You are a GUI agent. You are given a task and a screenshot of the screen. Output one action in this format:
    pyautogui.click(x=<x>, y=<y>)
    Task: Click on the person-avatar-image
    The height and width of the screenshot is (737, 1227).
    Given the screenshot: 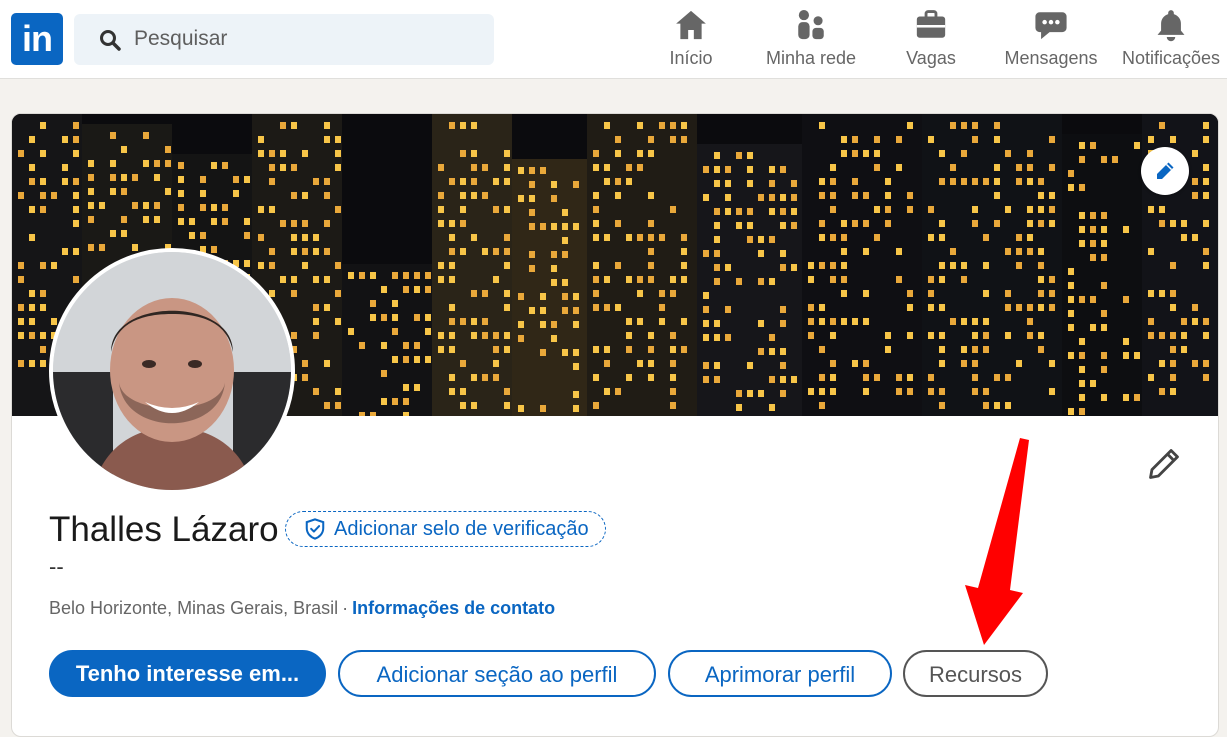 What is the action you would take?
    pyautogui.click(x=172, y=371)
    